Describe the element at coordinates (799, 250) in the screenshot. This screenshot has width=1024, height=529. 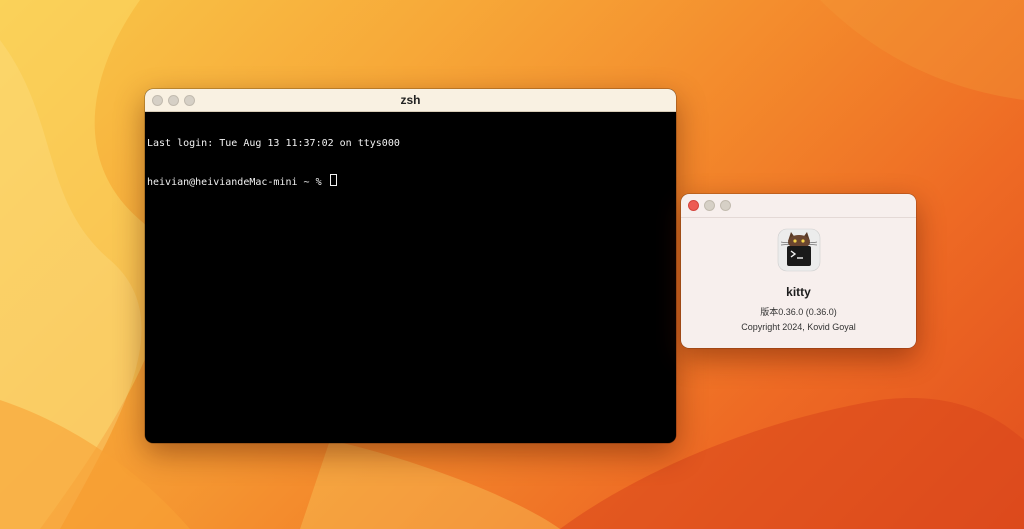
I see `kitty-app-icon` at that location.